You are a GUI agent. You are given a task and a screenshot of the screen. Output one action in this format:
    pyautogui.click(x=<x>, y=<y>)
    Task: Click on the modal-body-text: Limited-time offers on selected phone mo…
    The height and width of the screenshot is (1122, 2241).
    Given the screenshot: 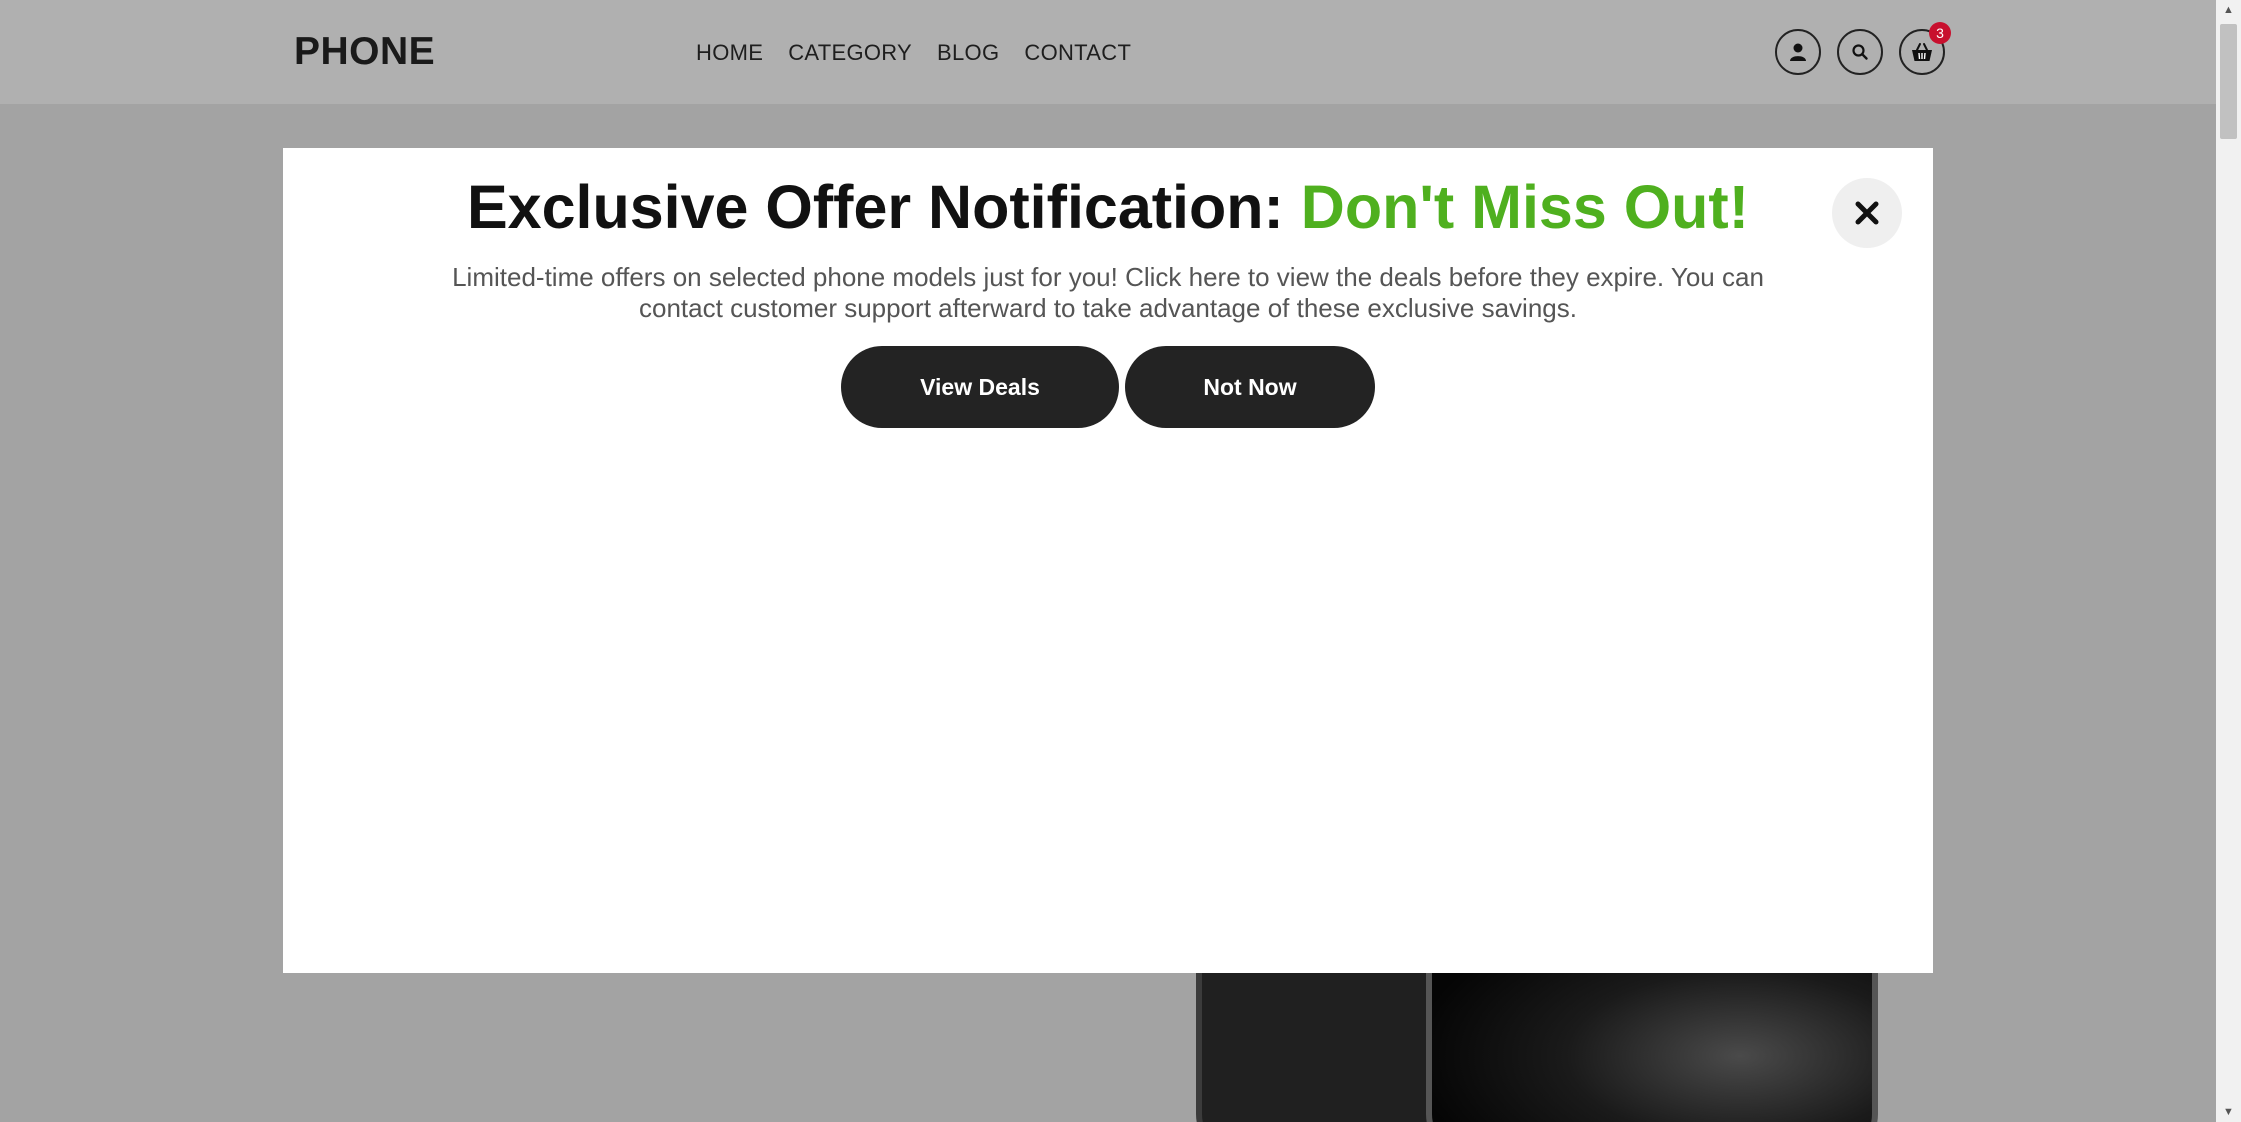 What is the action you would take?
    pyautogui.click(x=1108, y=293)
    